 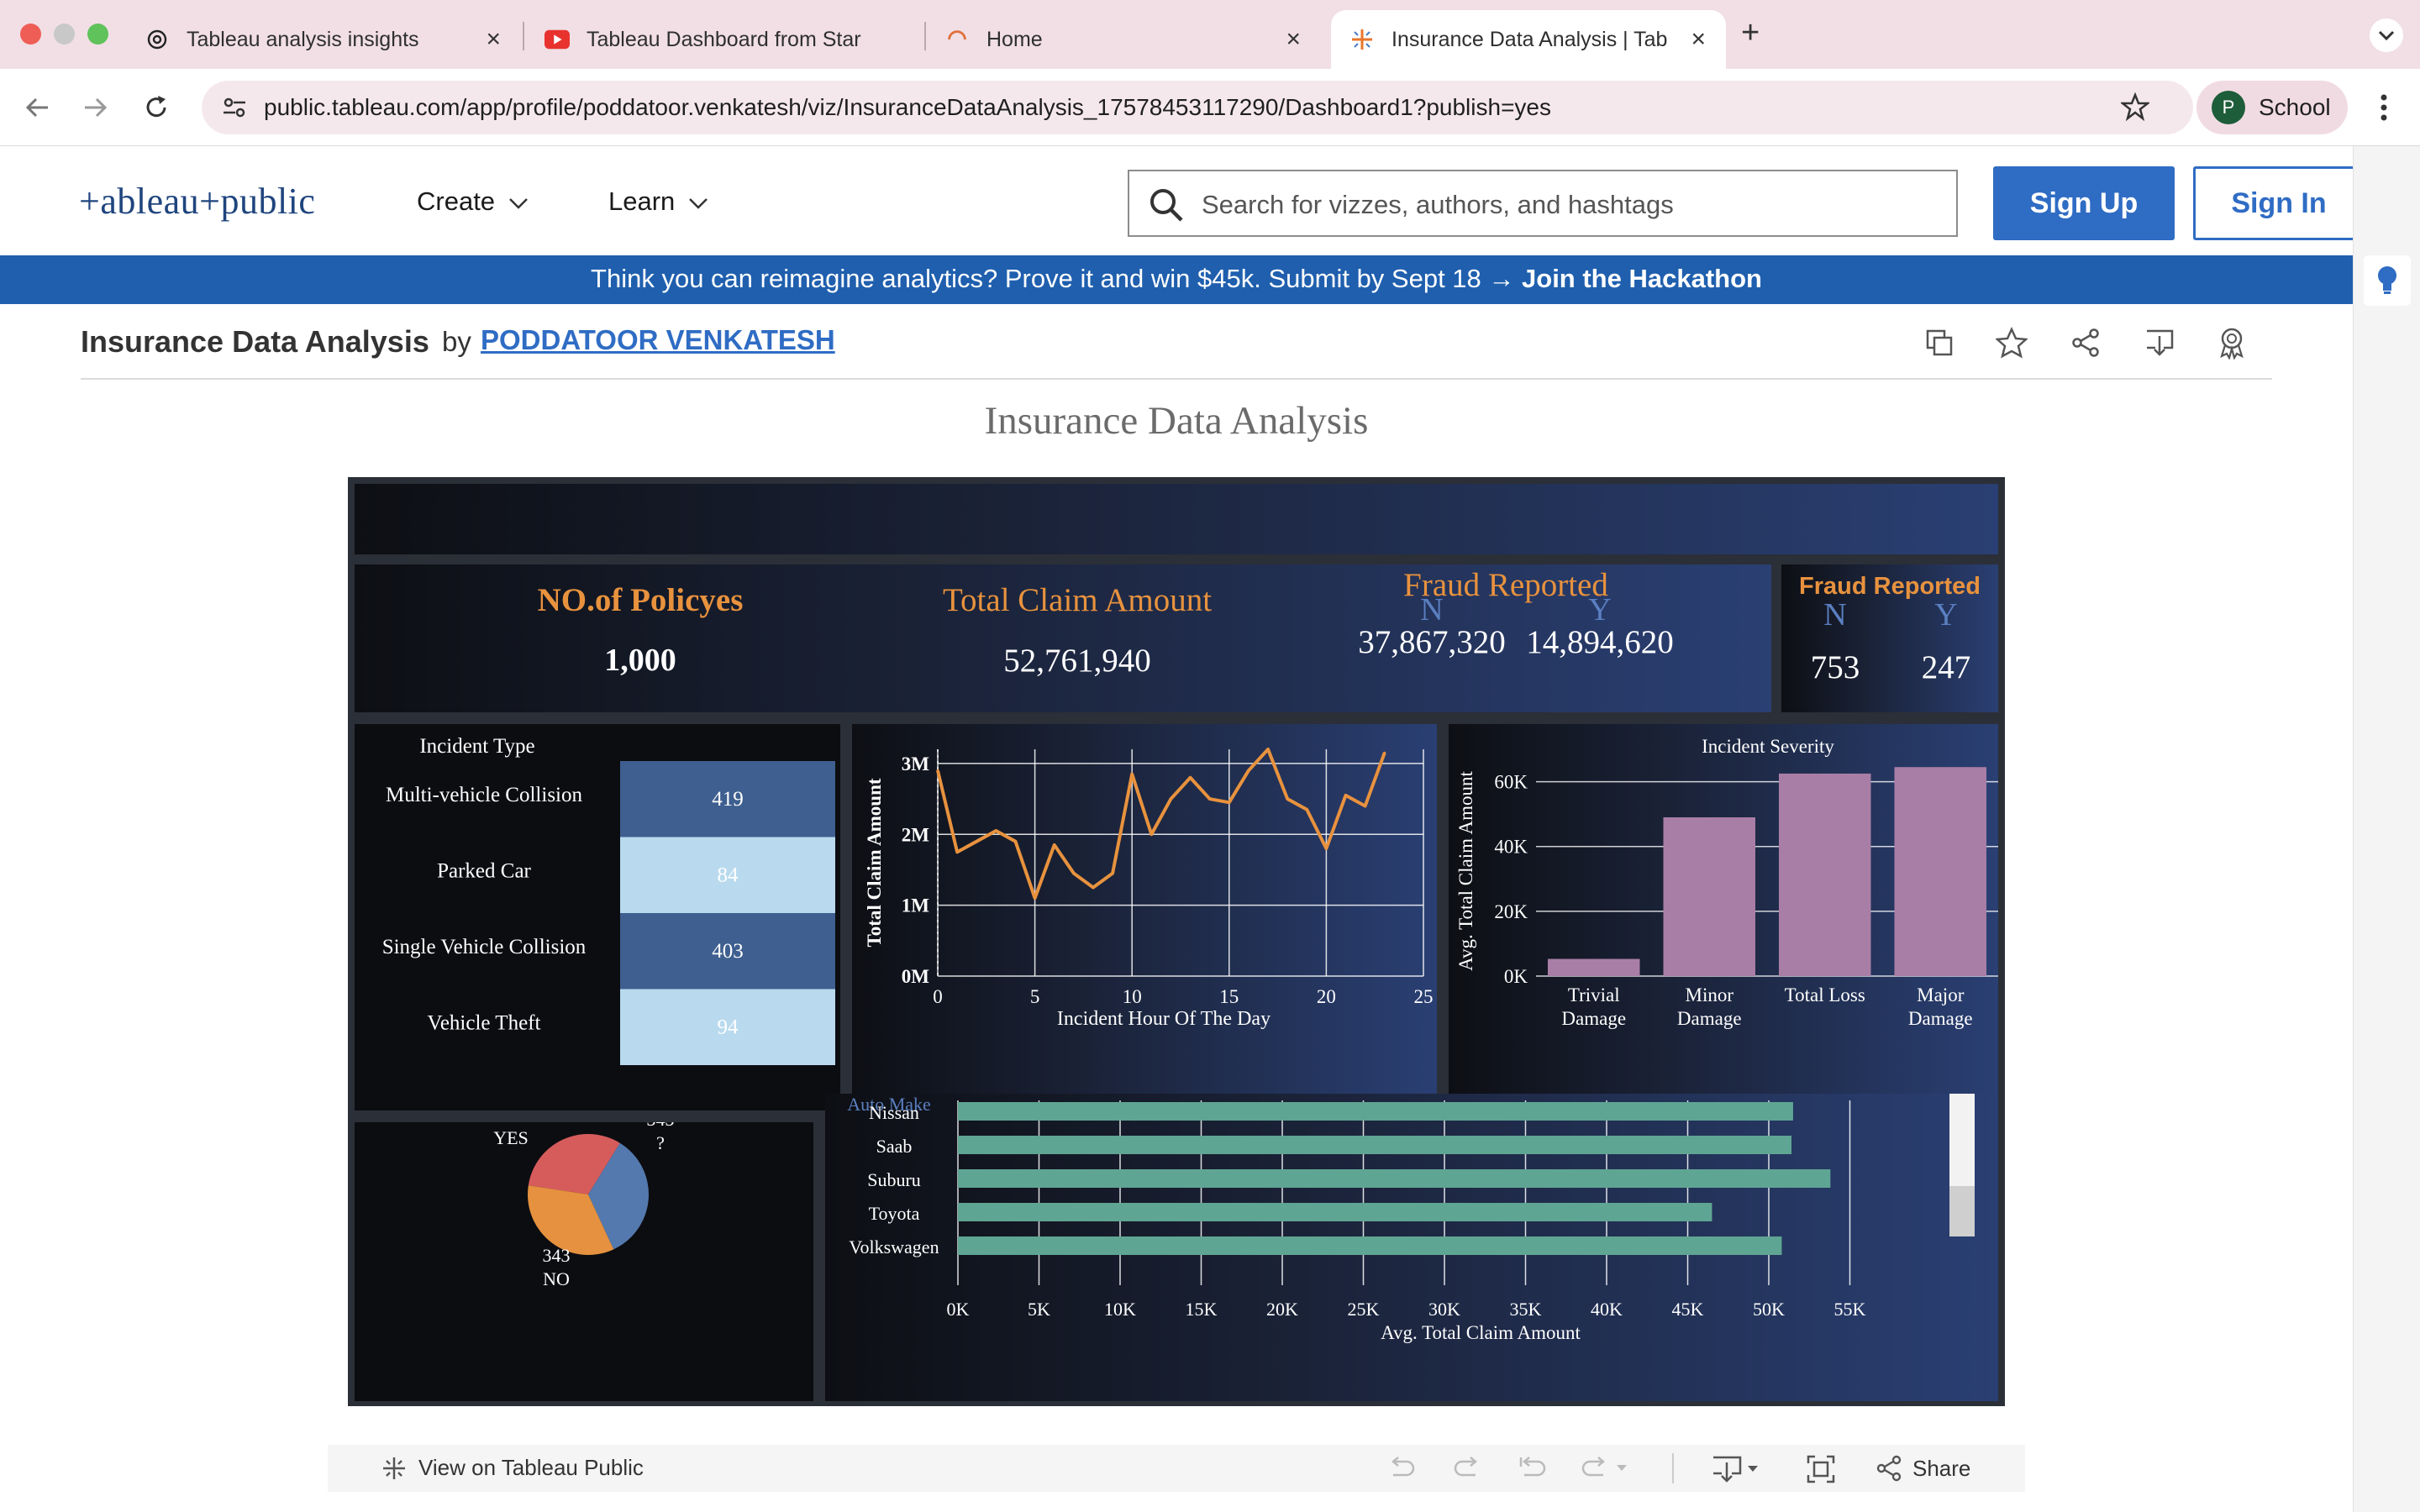 I want to click on pie-panel: 314YES343?343NO, so click(x=584, y=1252).